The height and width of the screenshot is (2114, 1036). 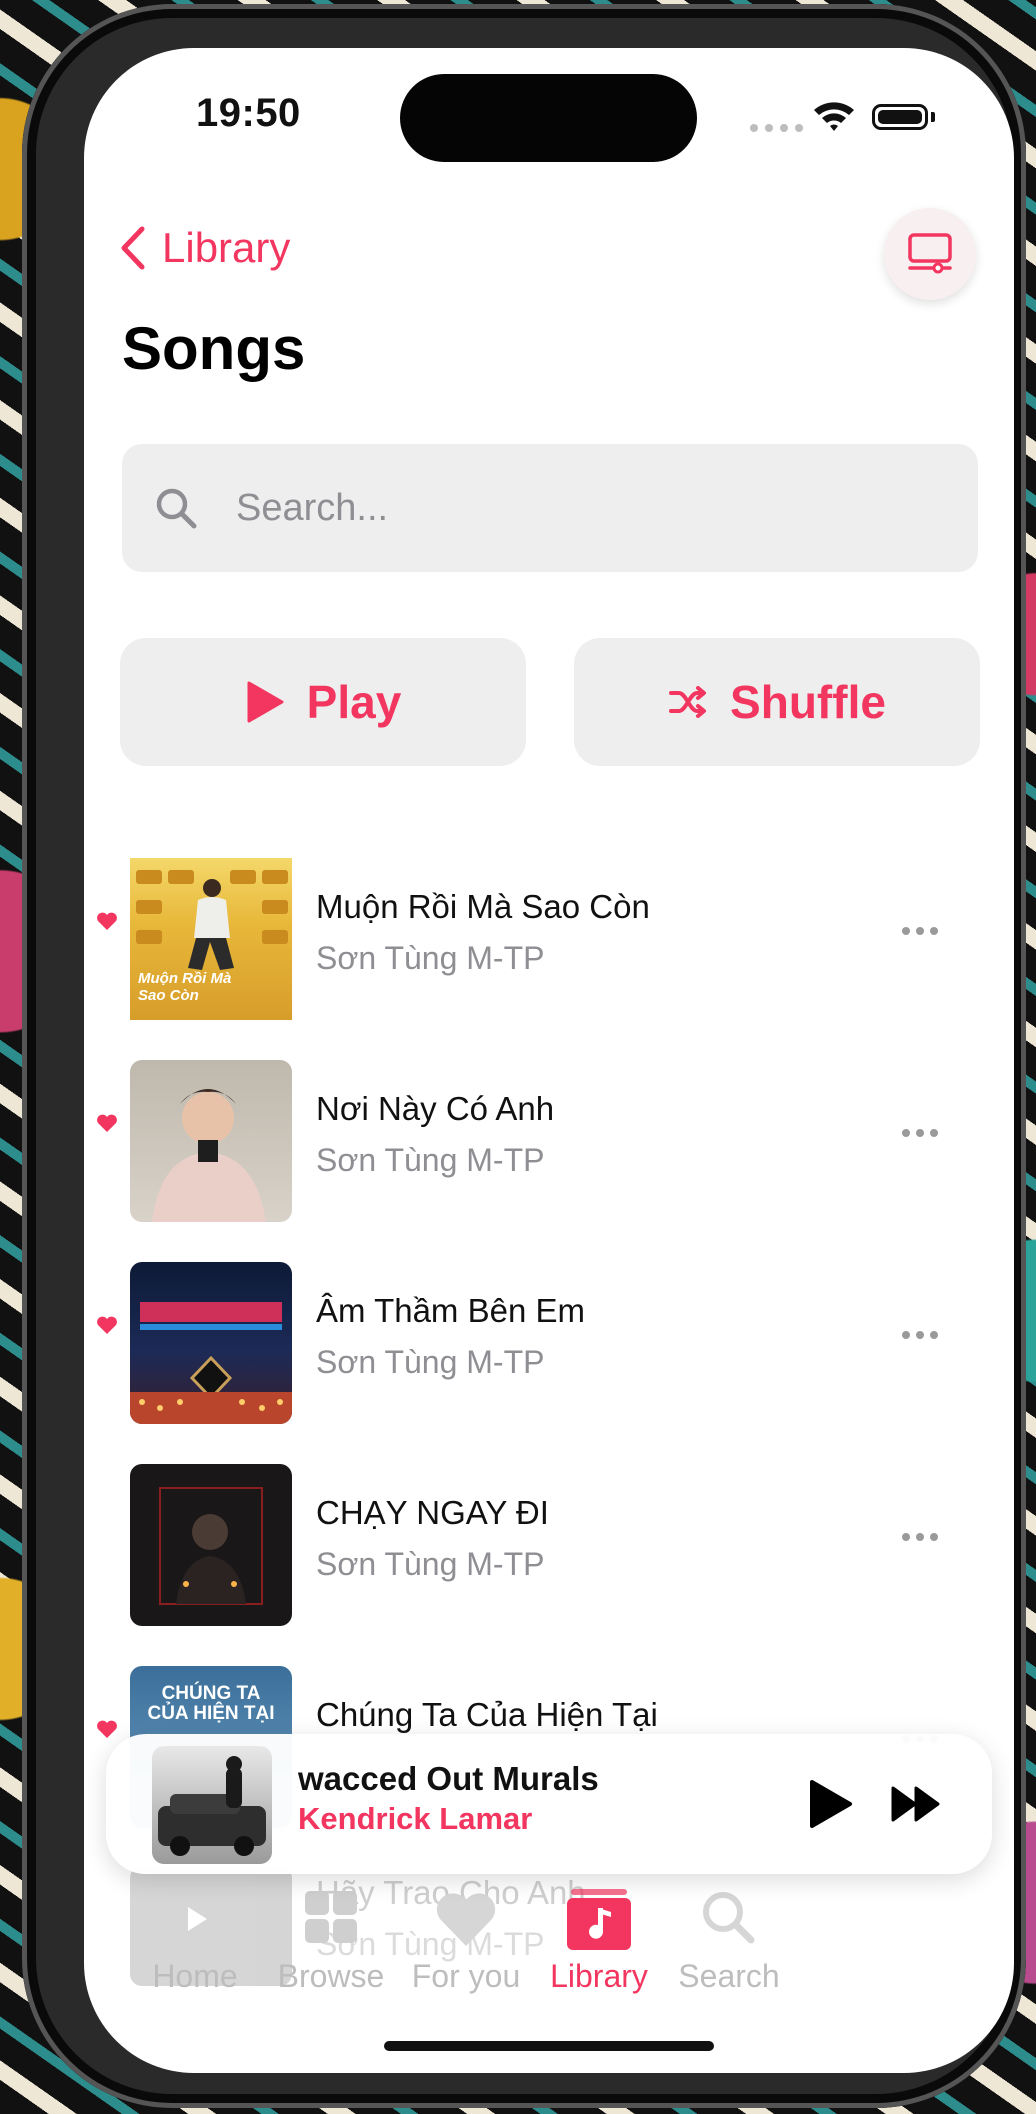 What do you see at coordinates (933, 117) in the screenshot?
I see `battery-tip` at bounding box center [933, 117].